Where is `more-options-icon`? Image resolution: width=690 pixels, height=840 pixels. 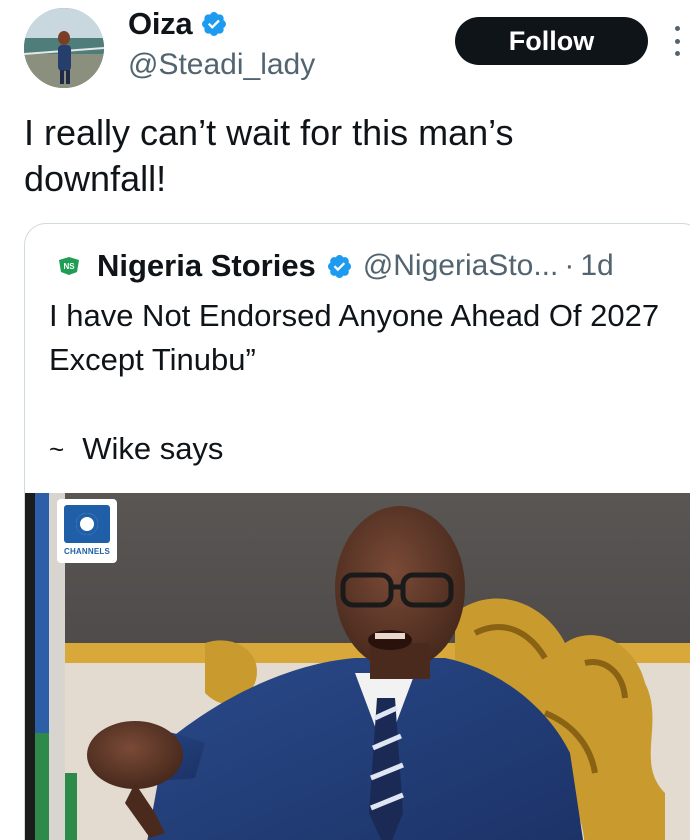
more-options-icon is located at coordinates (677, 41).